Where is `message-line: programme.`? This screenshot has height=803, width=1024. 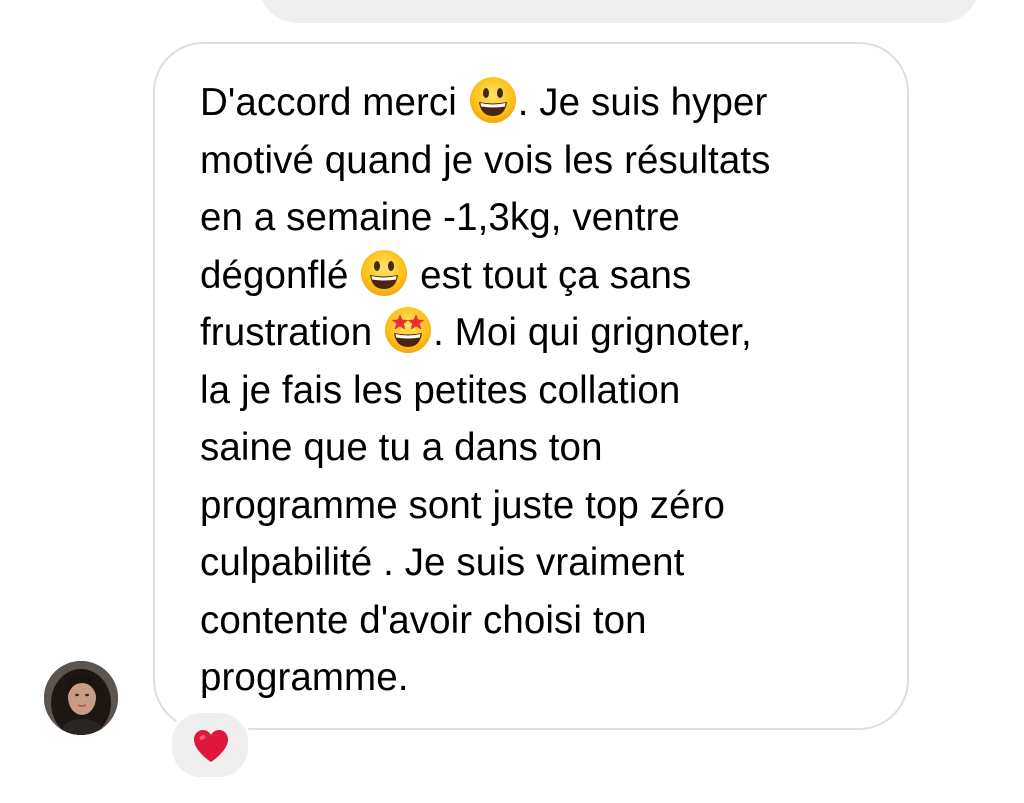
message-line: programme. is located at coordinates (304, 677).